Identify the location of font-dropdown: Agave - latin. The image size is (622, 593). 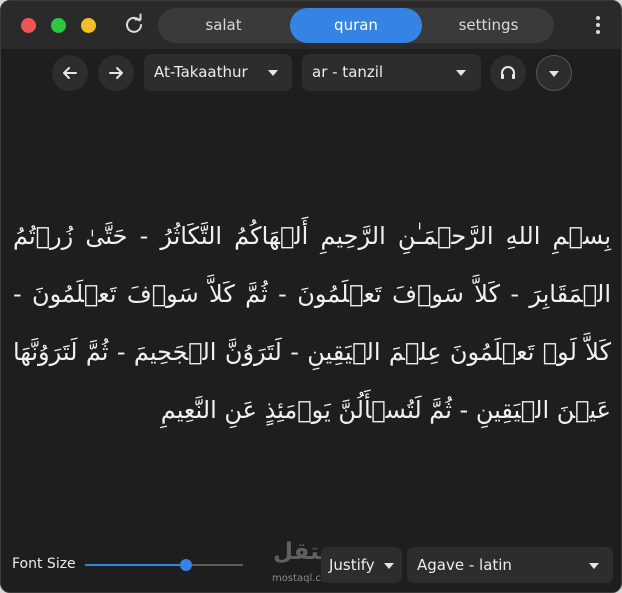
(510, 565).